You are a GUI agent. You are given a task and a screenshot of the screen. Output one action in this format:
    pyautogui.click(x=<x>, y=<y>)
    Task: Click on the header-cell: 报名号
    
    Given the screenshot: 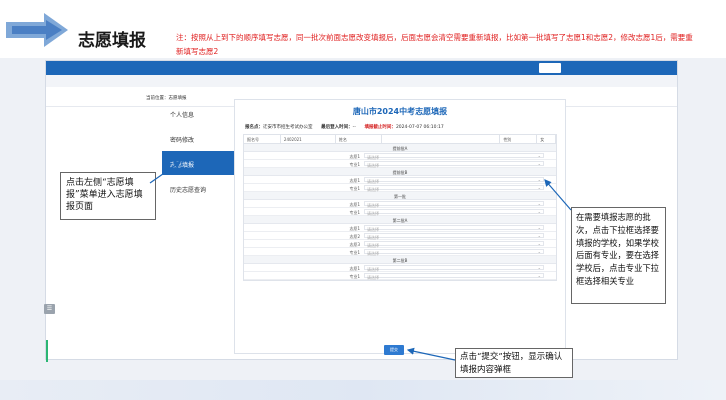 What is the action you would take?
    pyautogui.click(x=262, y=139)
    